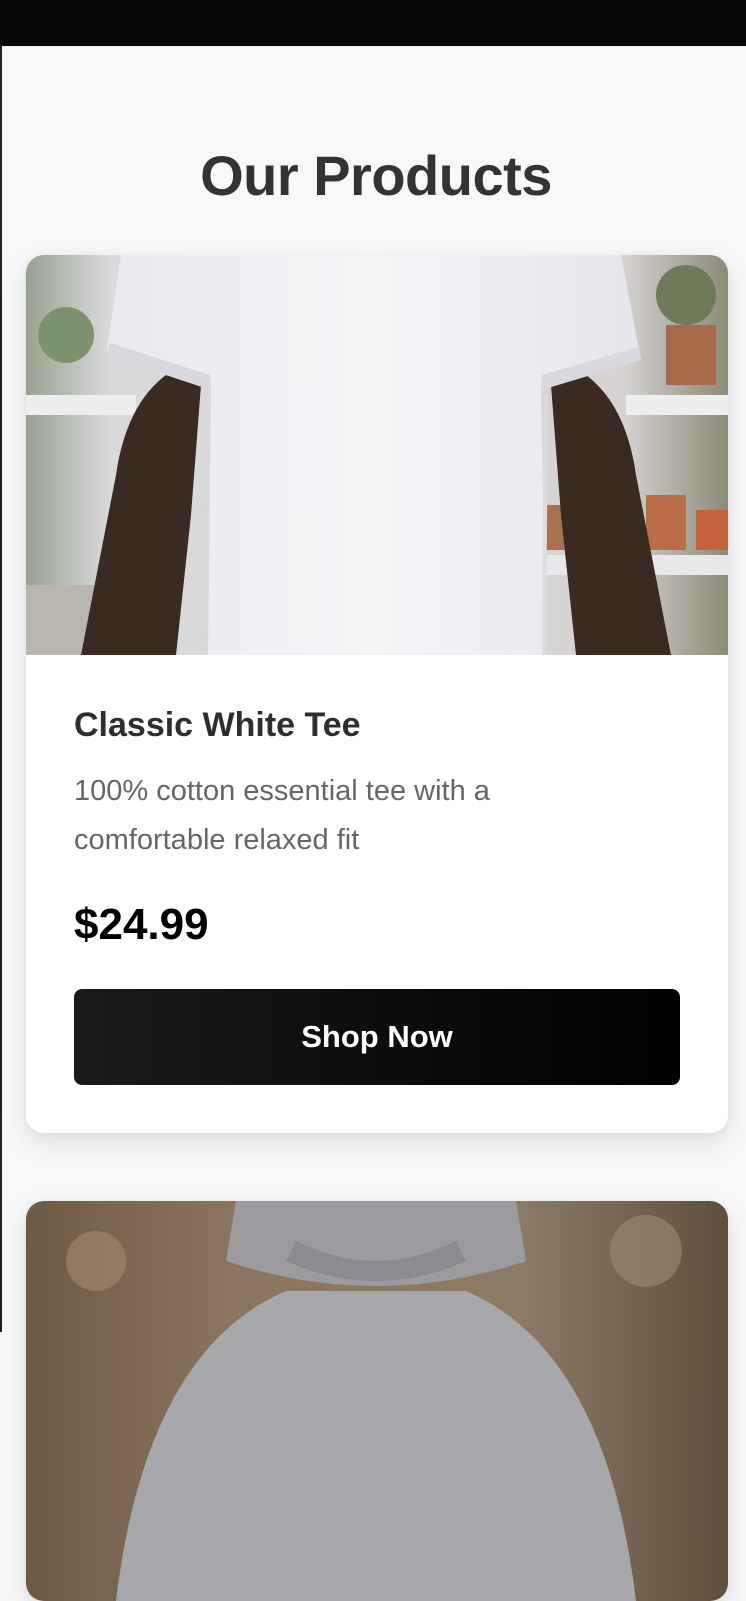  What do you see at coordinates (377, 1037) in the screenshot?
I see `shop-now-button: Shop Now` at bounding box center [377, 1037].